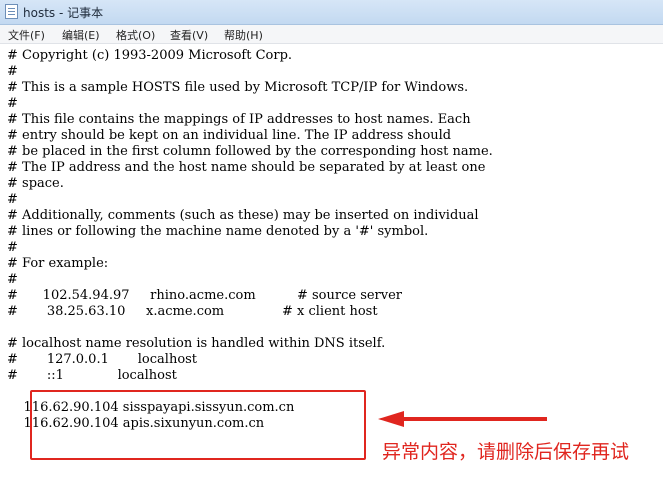 This screenshot has height=500, width=663. What do you see at coordinates (506, 452) in the screenshot?
I see `annotation-note: 异常内容，请删除后保存再试` at bounding box center [506, 452].